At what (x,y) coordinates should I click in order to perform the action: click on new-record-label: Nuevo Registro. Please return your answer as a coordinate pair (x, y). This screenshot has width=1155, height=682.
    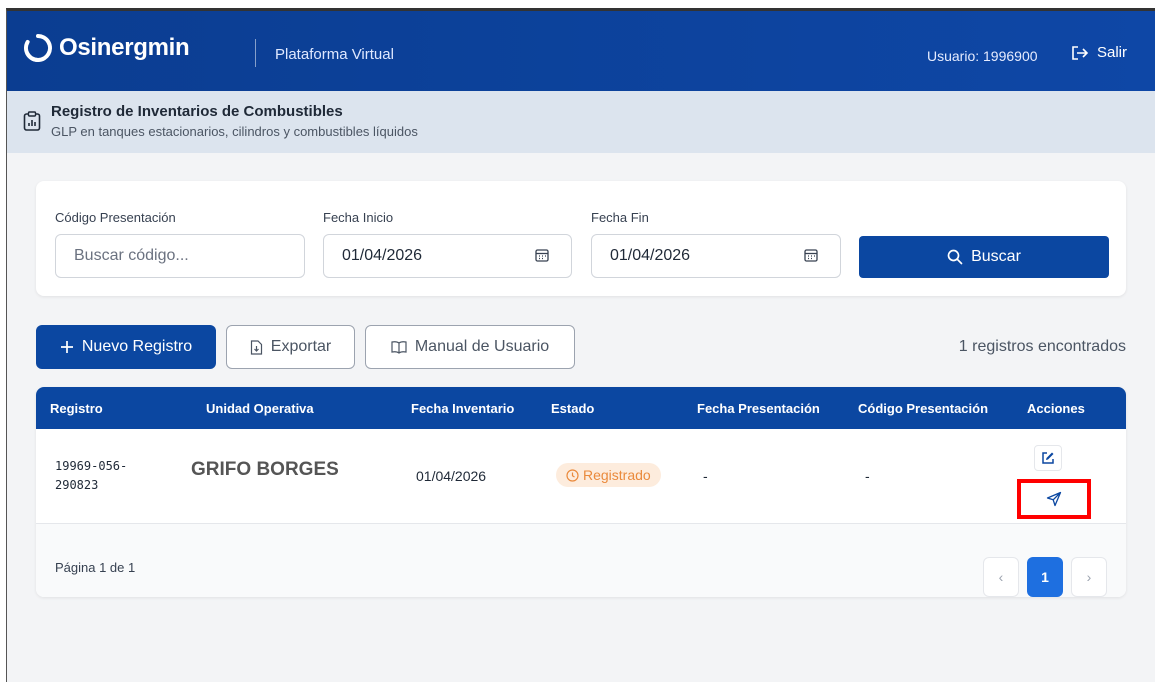
    Looking at the image, I should click on (137, 346).